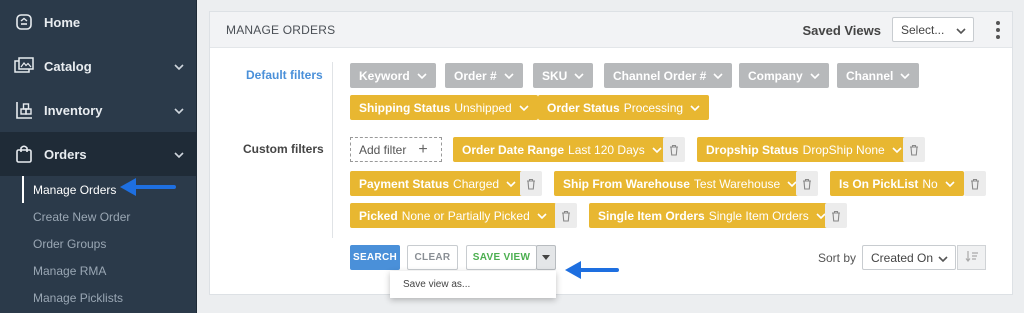  What do you see at coordinates (878, 75) in the screenshot?
I see `channel-filter-chip: Channel` at bounding box center [878, 75].